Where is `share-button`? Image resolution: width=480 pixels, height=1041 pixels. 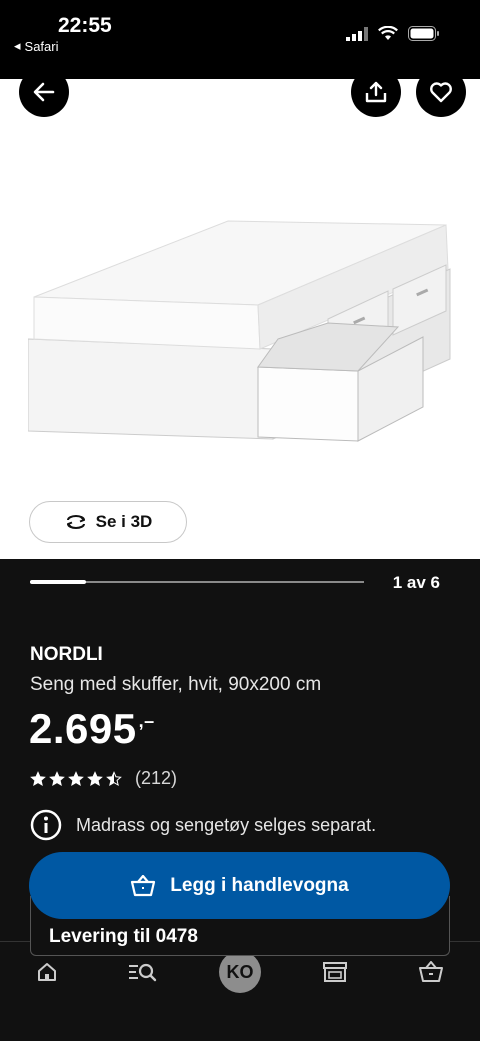 share-button is located at coordinates (376, 98).